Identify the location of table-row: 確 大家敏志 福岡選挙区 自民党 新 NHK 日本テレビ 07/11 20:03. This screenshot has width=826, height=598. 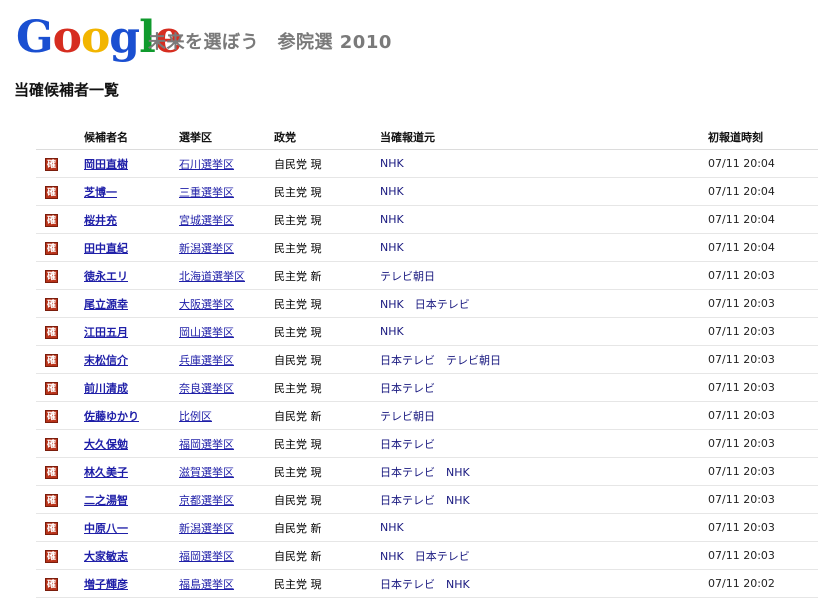
(427, 555).